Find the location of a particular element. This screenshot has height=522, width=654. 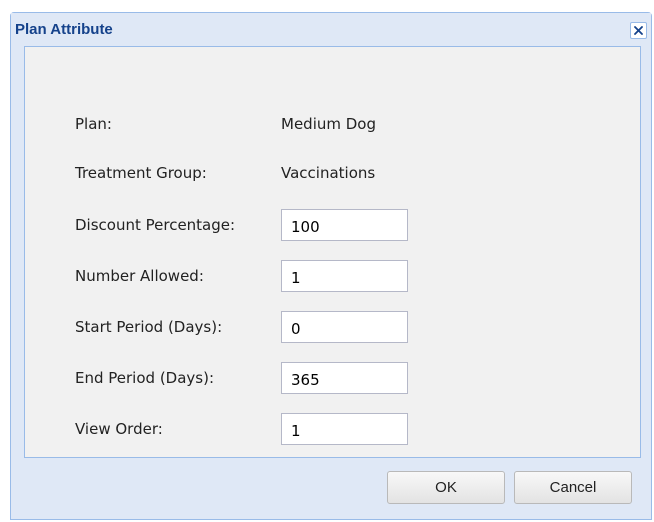

end-period-label: End Period (Days): is located at coordinates (145, 378).